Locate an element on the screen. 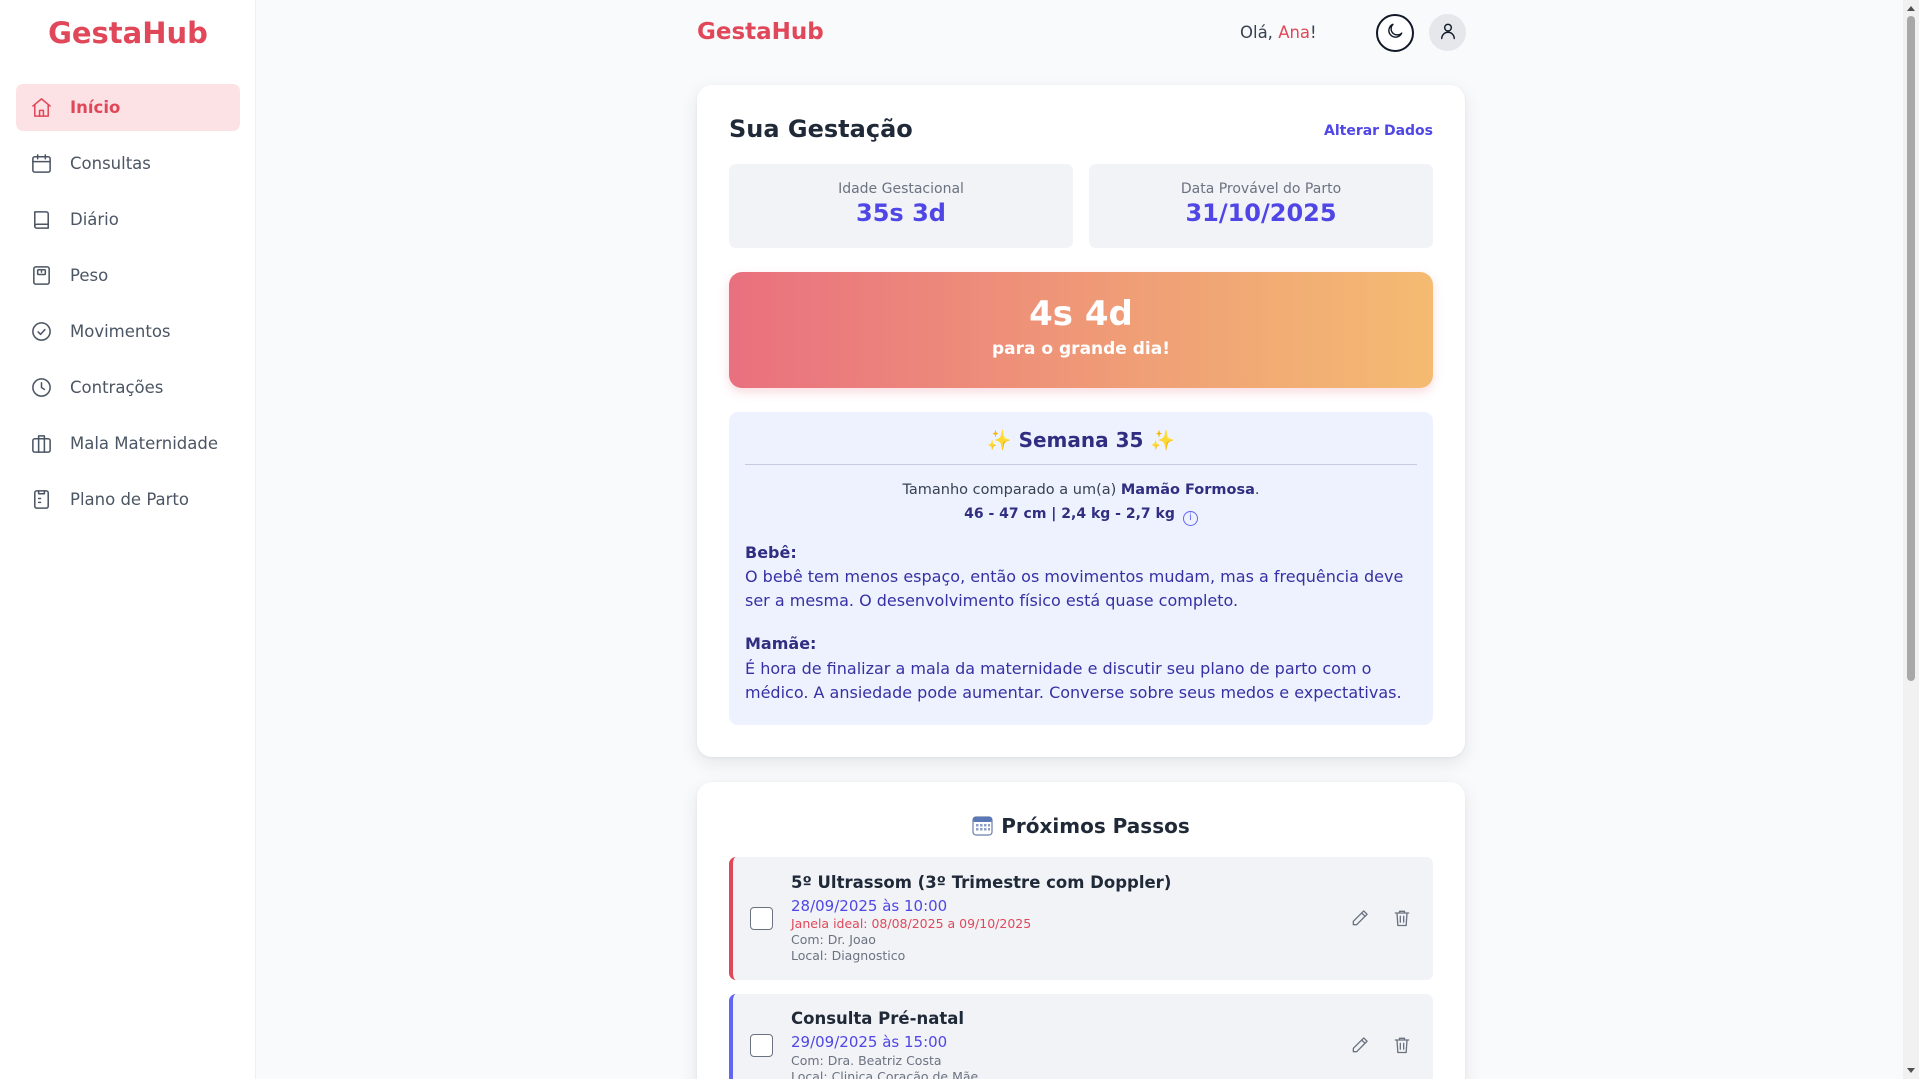 Image resolution: width=1919 pixels, height=1079 pixels. appointment-title: Consulta Pré-natal is located at coordinates (878, 1018).